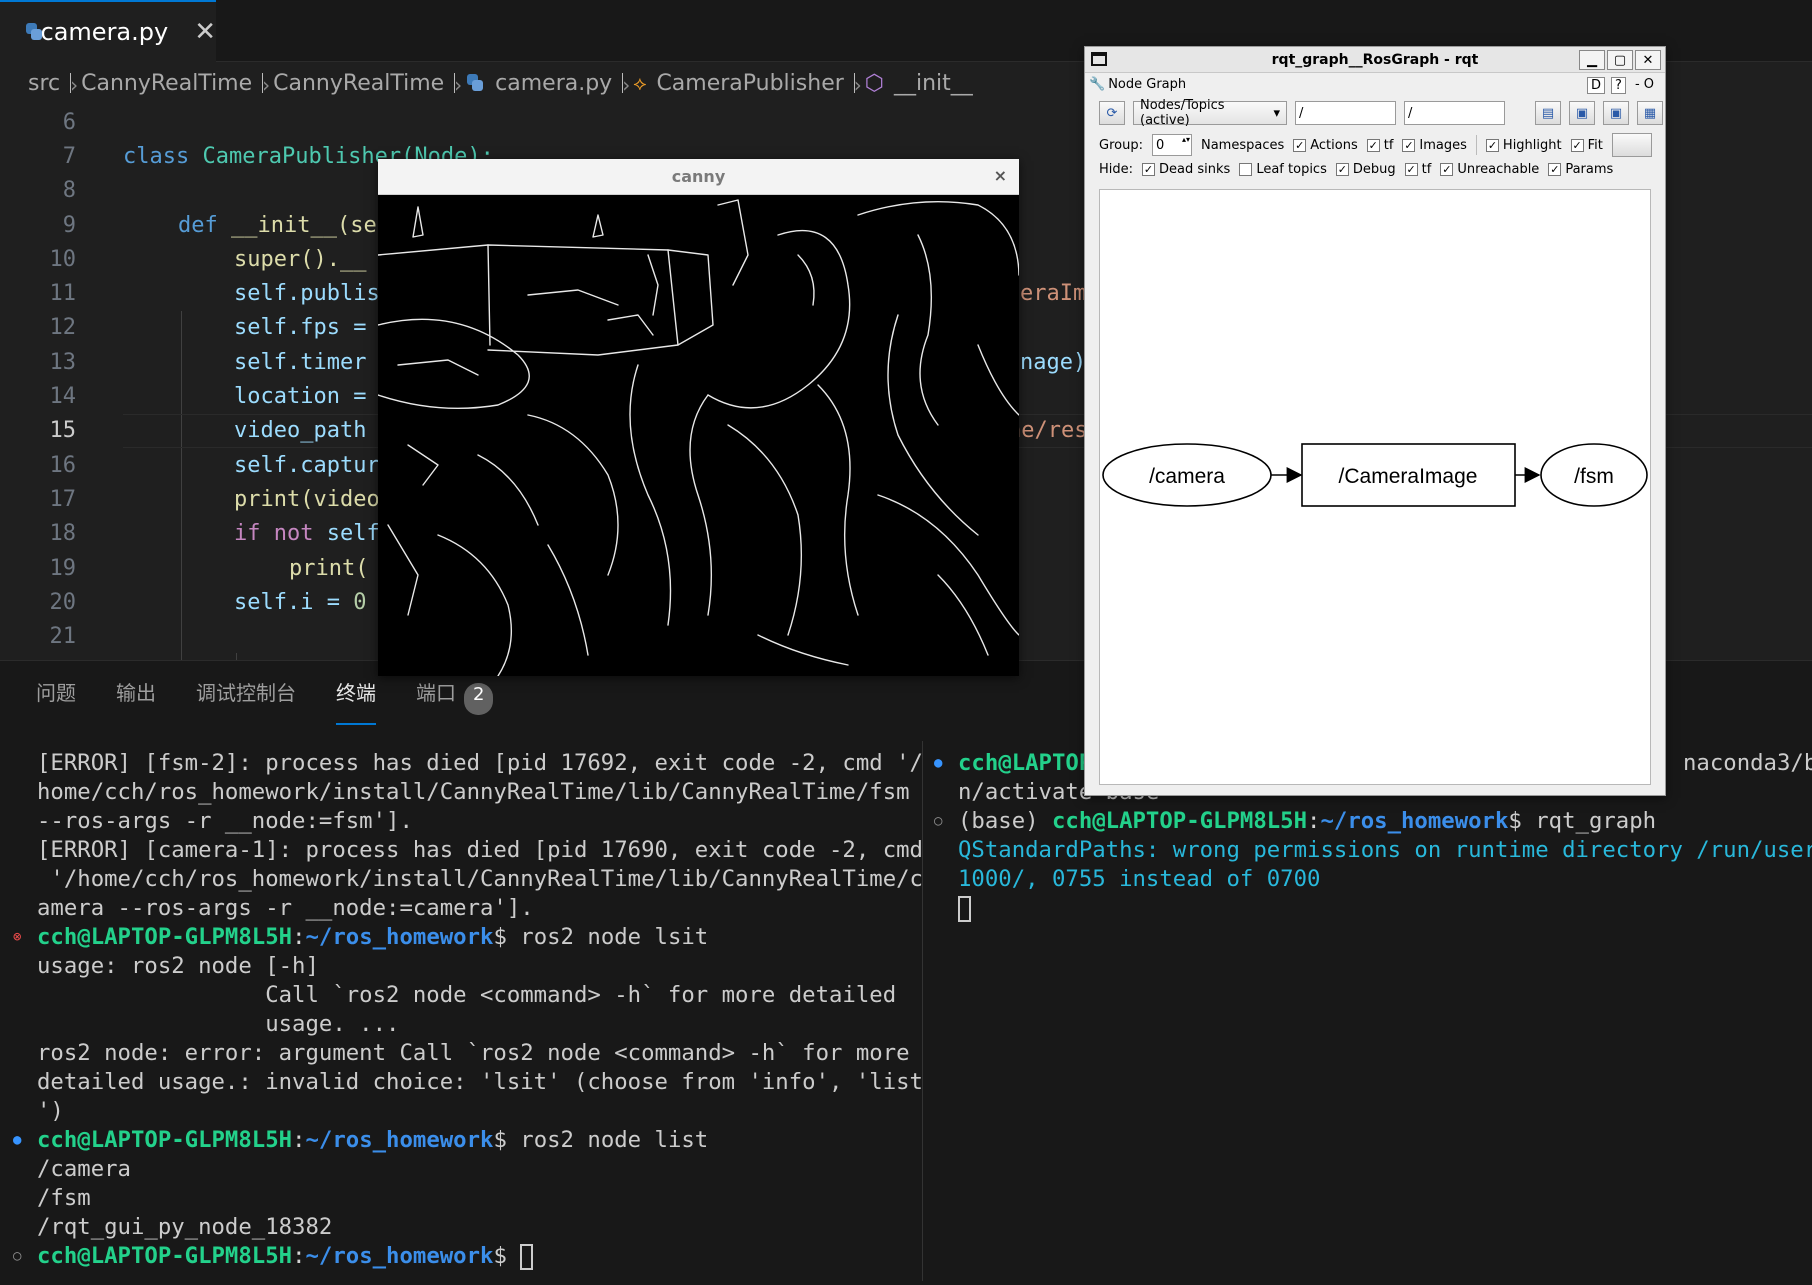  What do you see at coordinates (1586, 145) in the screenshot?
I see `fit-checkbox: ✓ Fit` at bounding box center [1586, 145].